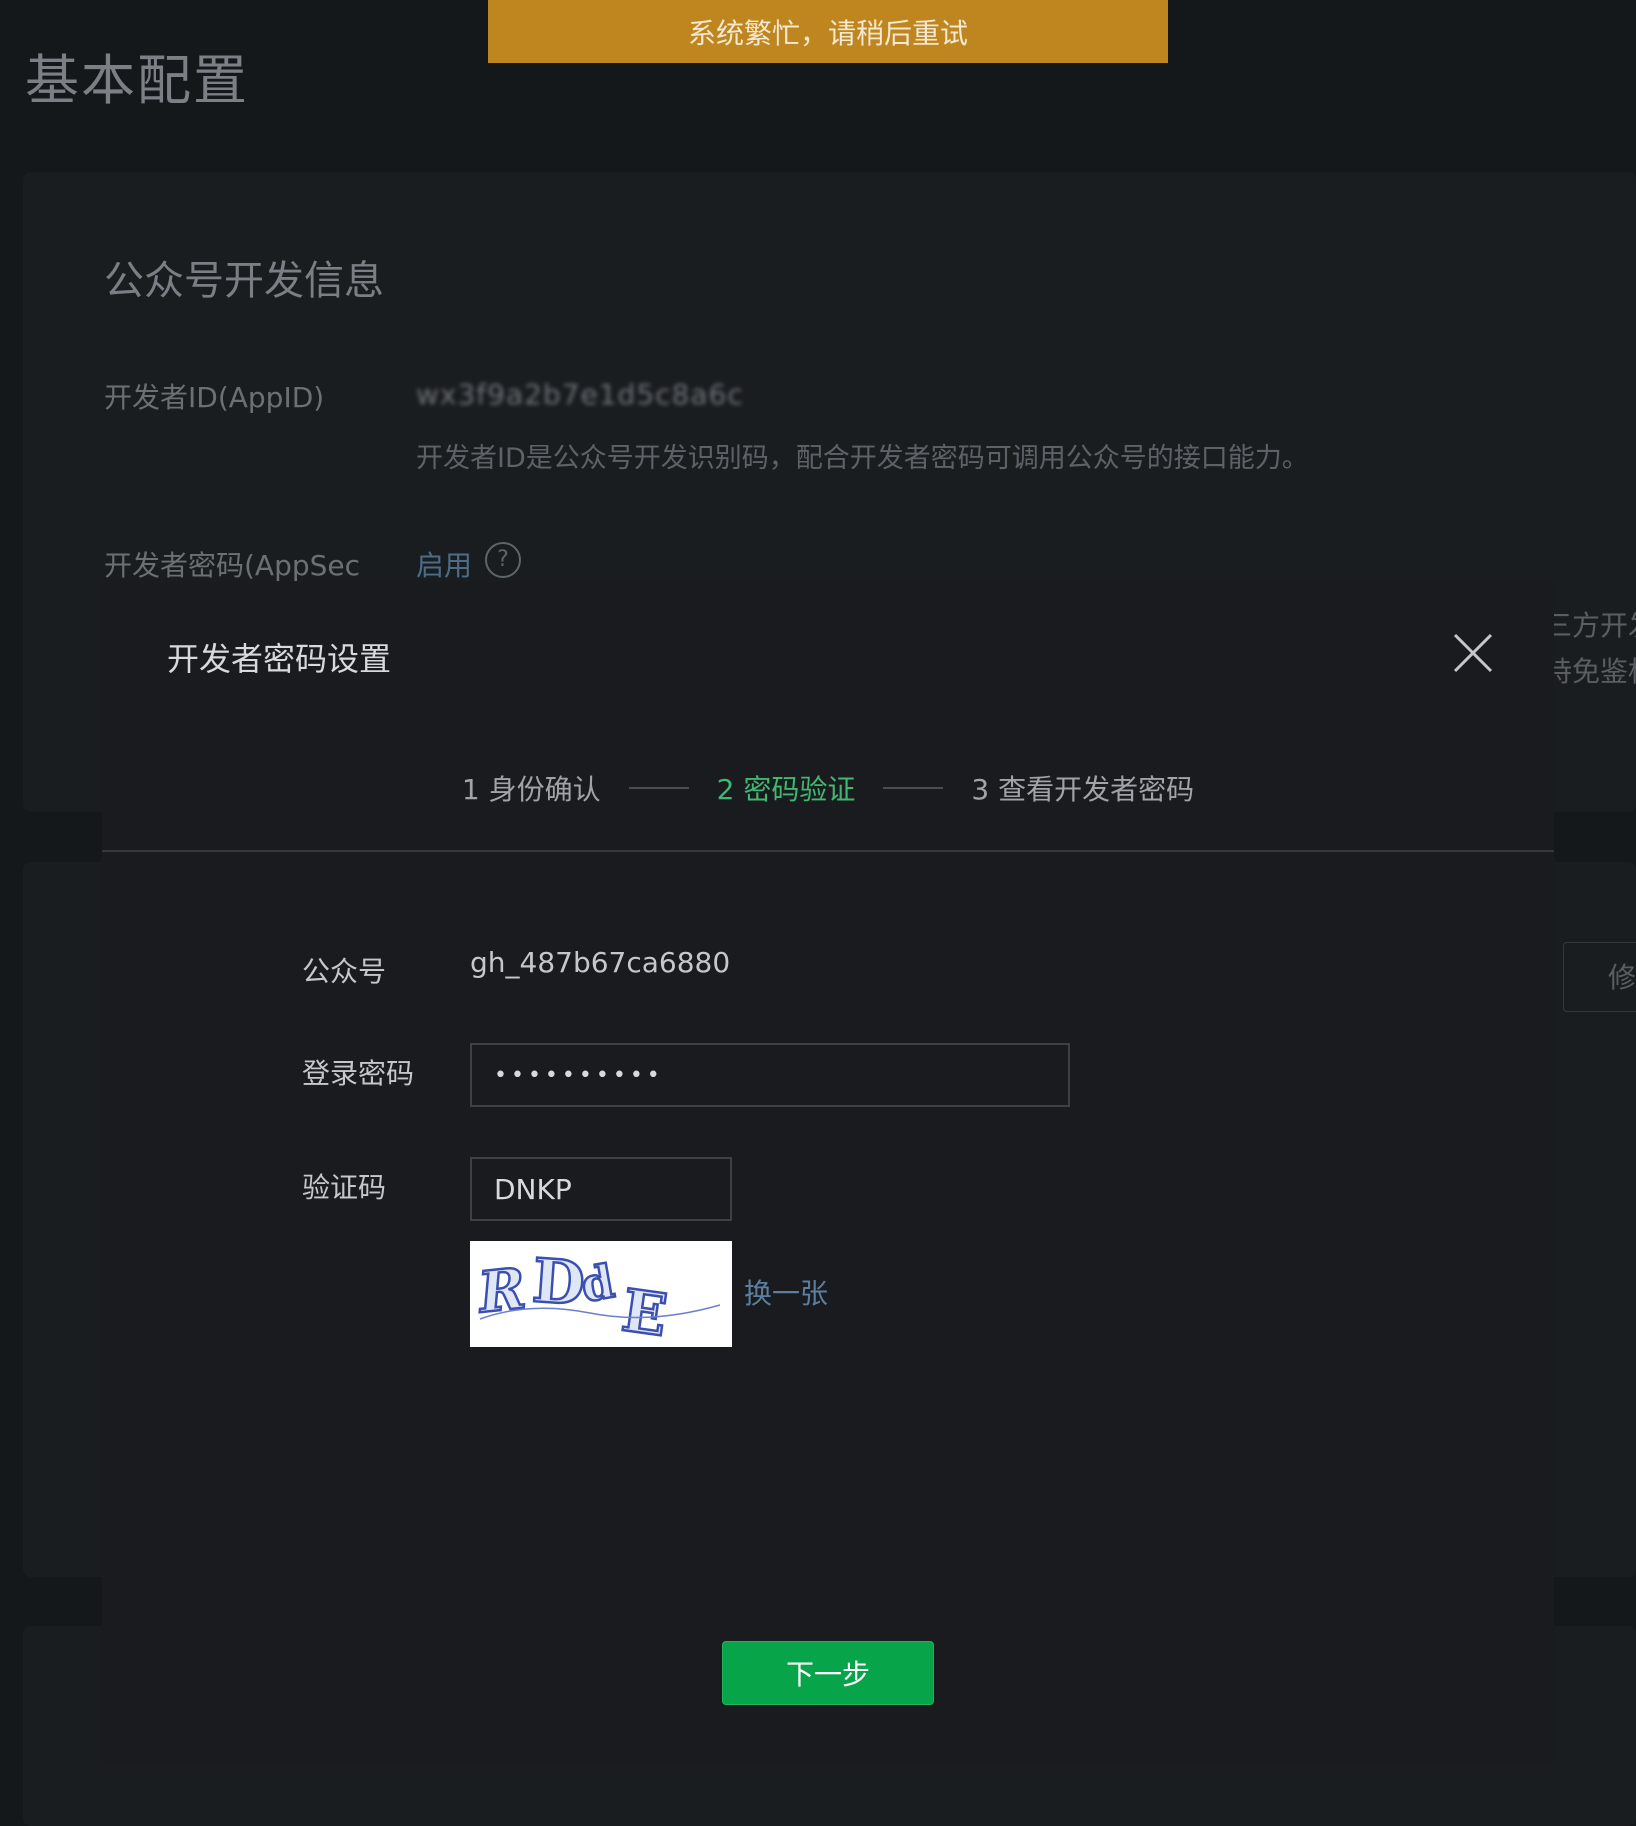 This screenshot has height=1826, width=1636. Describe the element at coordinates (244, 281) in the screenshot. I see `section-title: 公众号开发信息` at that location.